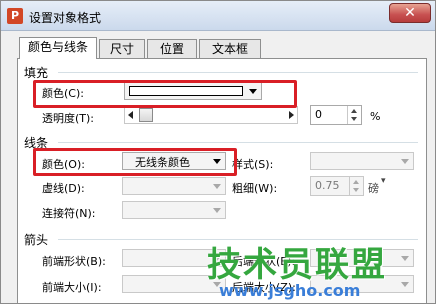 The image size is (436, 304). Describe the element at coordinates (165, 94) in the screenshot. I see `fill-color-highlight` at that location.